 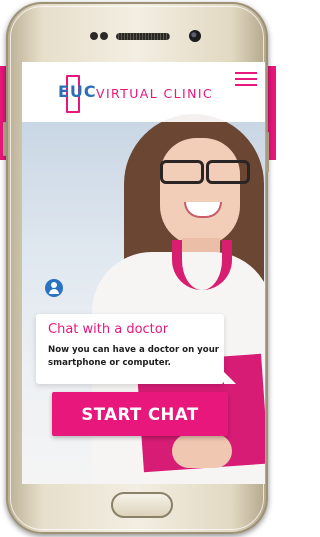 I want to click on doctor-photo-hand, so click(x=202, y=451).